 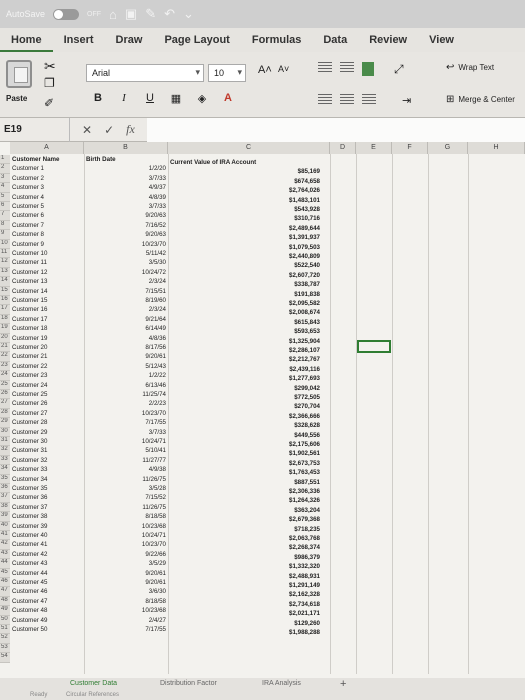 I want to click on row-header: 47, so click(x=5, y=592).